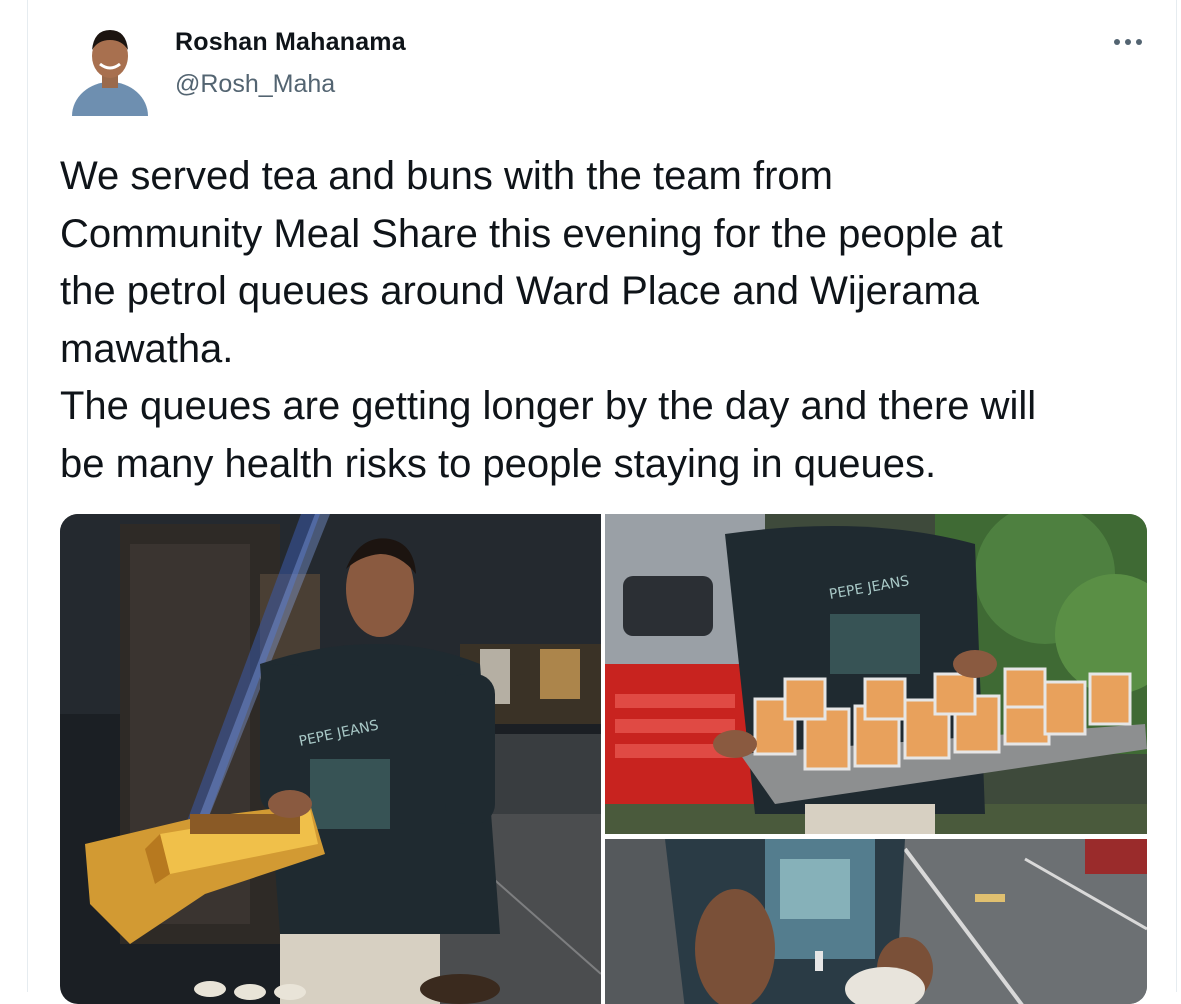  Describe the element at coordinates (110, 66) in the screenshot. I see `author-avatar` at that location.